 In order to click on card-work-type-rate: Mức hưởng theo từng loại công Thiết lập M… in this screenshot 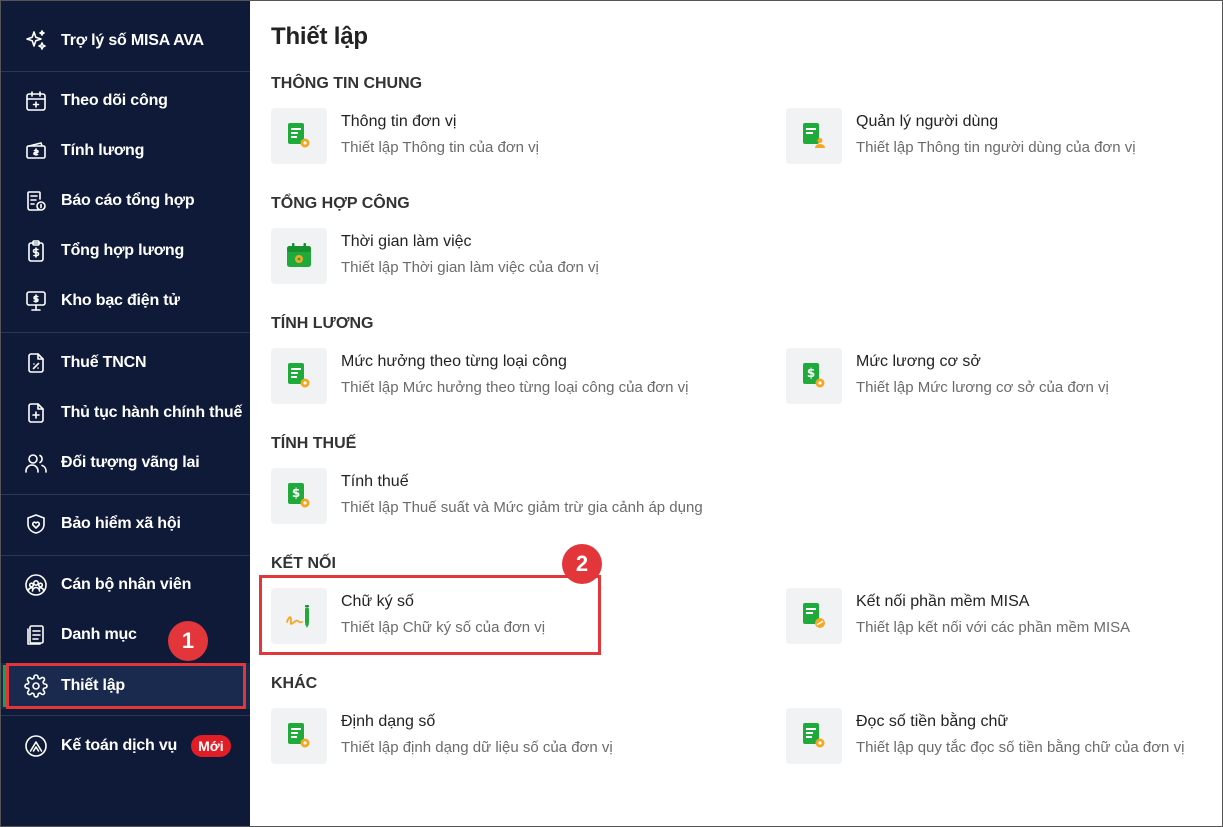, I will do `click(479, 378)`.